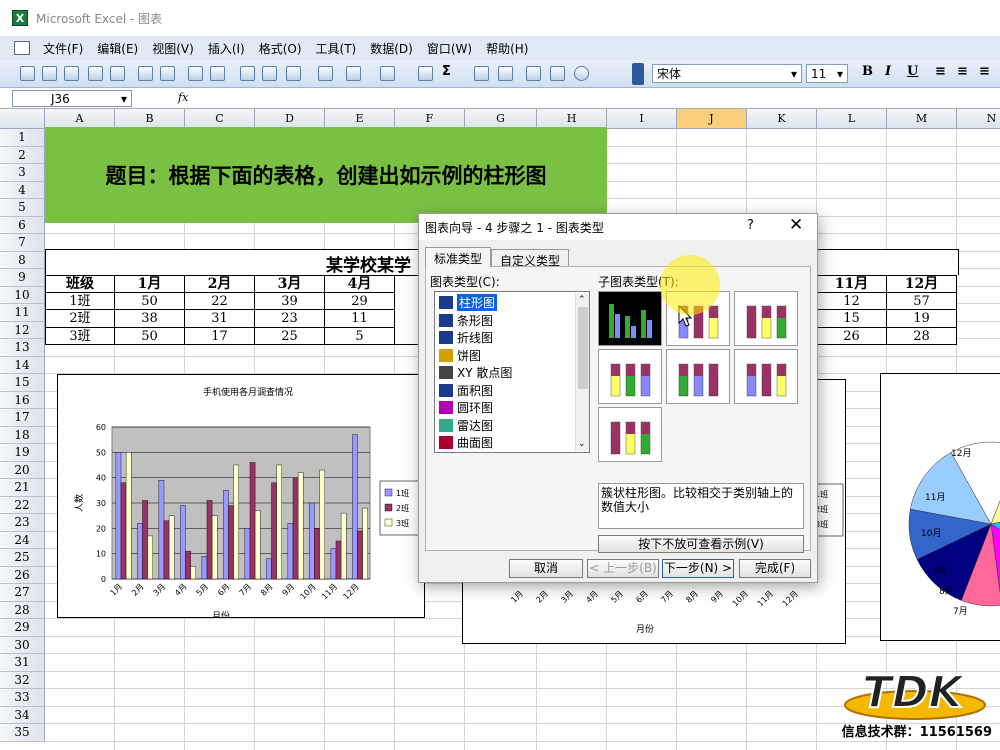 This screenshot has width=1000, height=750. I want to click on col-header-H: H, so click(572, 119).